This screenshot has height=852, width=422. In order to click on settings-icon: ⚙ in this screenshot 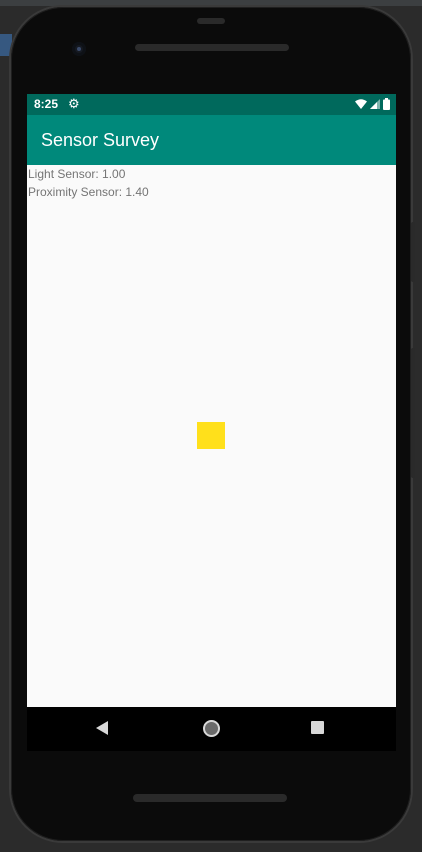, I will do `click(74, 103)`.